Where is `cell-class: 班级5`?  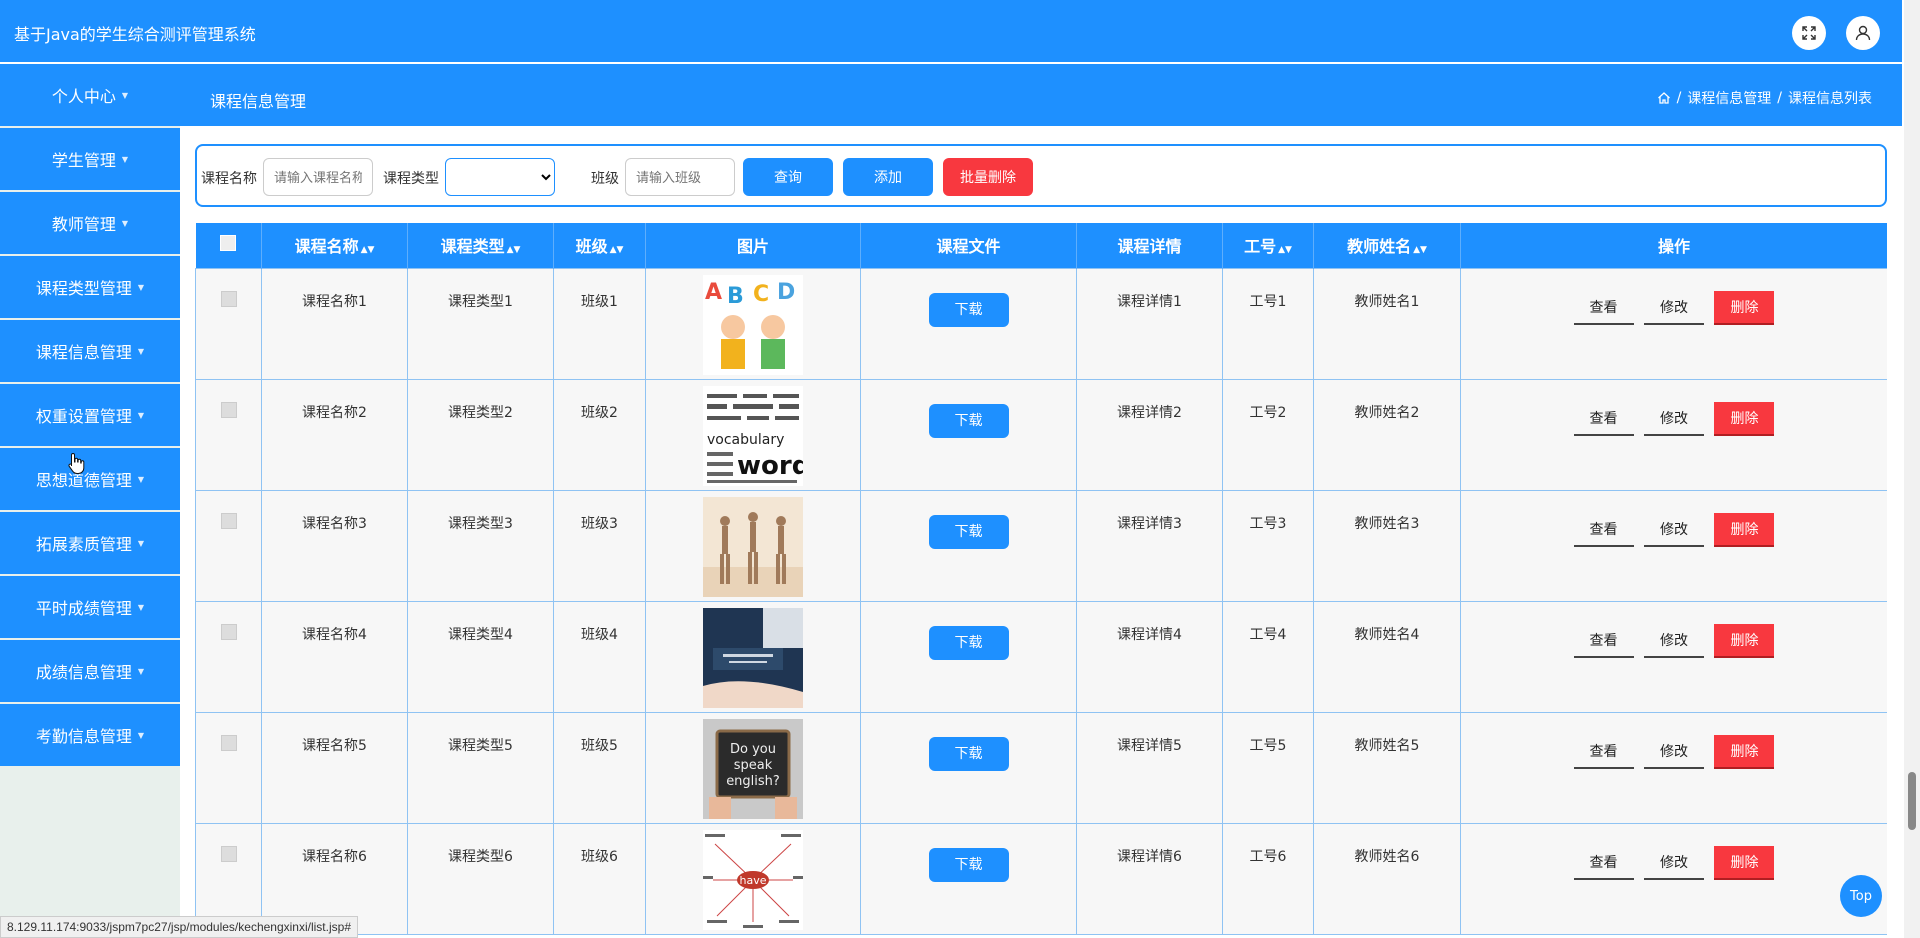 cell-class: 班级5 is located at coordinates (599, 767).